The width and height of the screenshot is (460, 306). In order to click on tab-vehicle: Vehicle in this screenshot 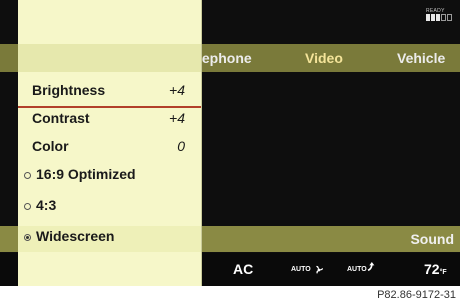, I will do `click(421, 58)`.